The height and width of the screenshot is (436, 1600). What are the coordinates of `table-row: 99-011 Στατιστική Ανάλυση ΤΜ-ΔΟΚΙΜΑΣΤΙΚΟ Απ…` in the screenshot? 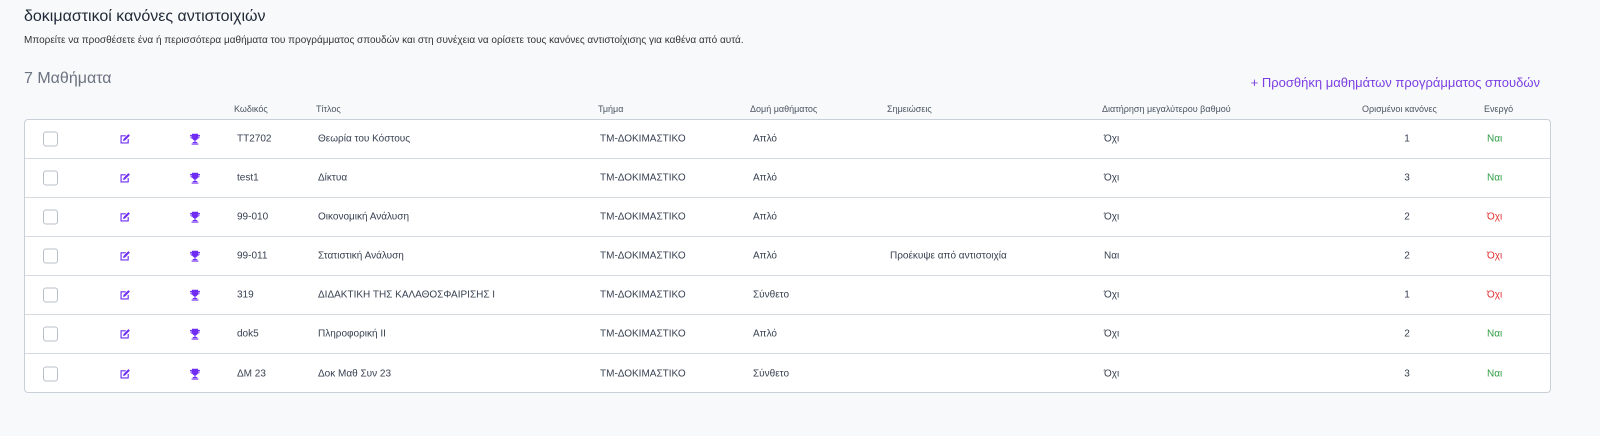 It's located at (787, 256).